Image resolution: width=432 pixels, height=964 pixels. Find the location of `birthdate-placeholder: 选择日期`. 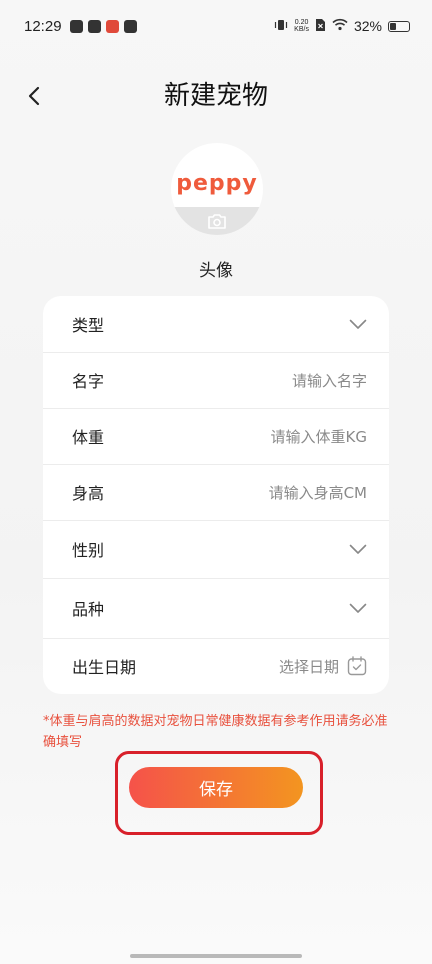

birthdate-placeholder: 选择日期 is located at coordinates (308, 666).